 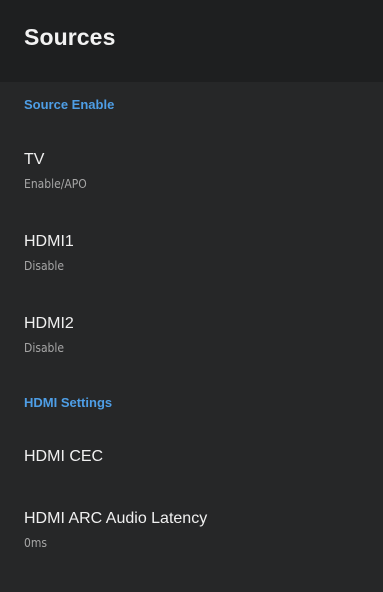 What do you see at coordinates (55, 184) in the screenshot?
I see `pref-summary: Enable/APO` at bounding box center [55, 184].